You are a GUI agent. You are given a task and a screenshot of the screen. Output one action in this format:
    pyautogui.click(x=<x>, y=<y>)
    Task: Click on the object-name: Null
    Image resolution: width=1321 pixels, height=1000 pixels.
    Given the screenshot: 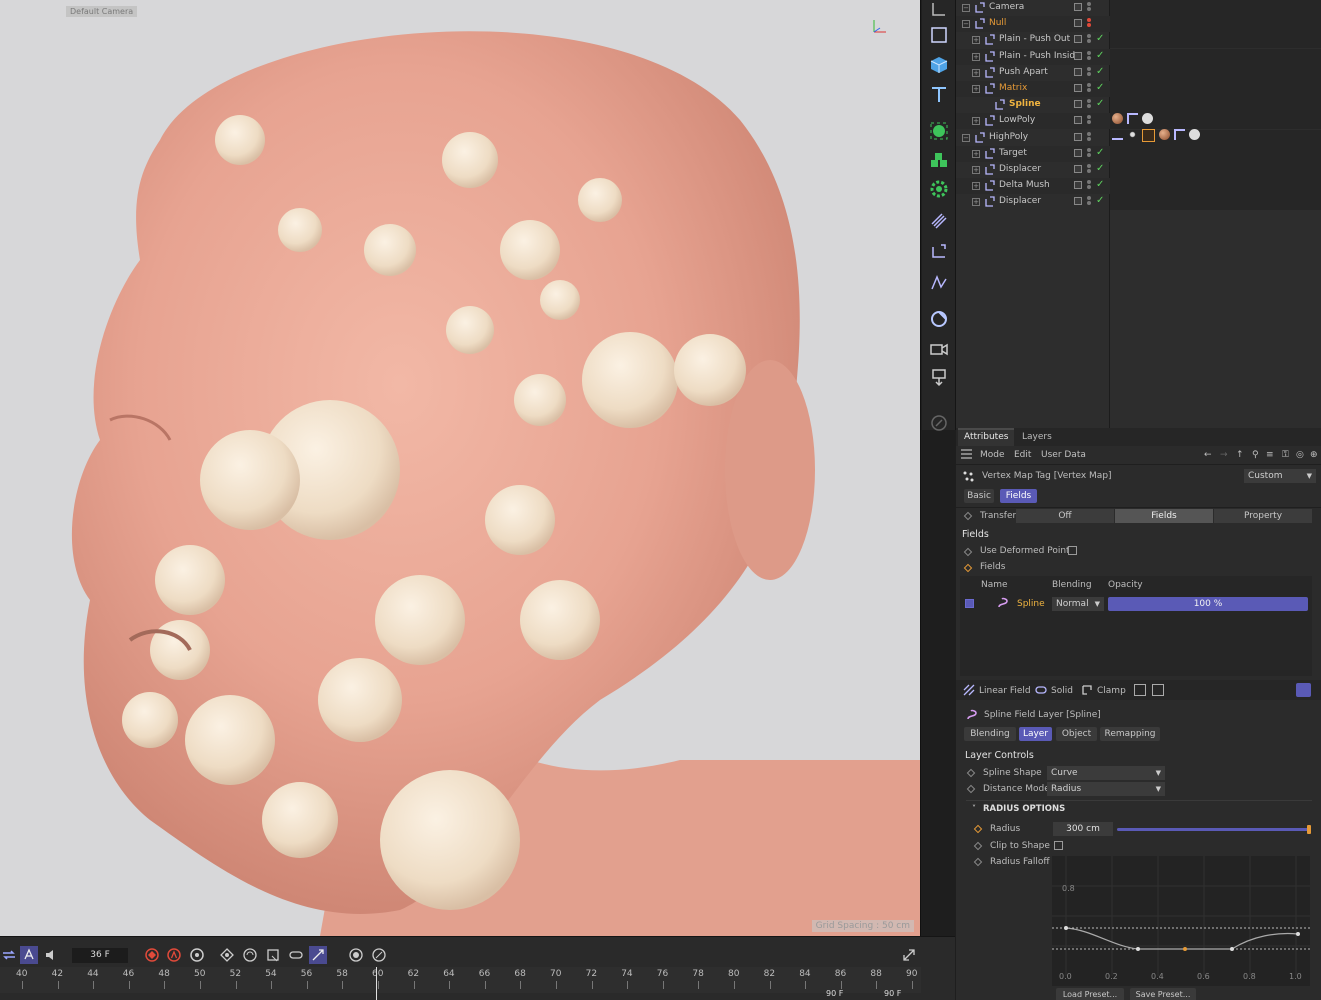 What is the action you would take?
    pyautogui.click(x=997, y=23)
    